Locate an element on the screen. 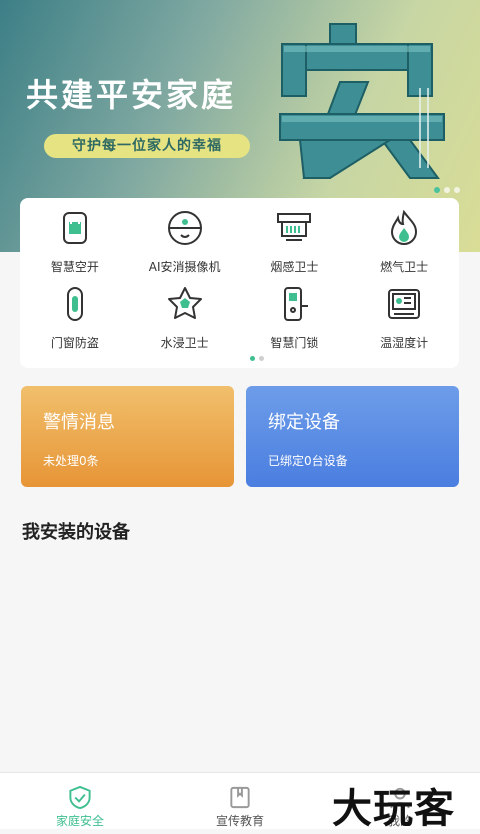 This screenshot has height=834, width=480. device-item-thermo: 温湿度计 is located at coordinates (404, 318).